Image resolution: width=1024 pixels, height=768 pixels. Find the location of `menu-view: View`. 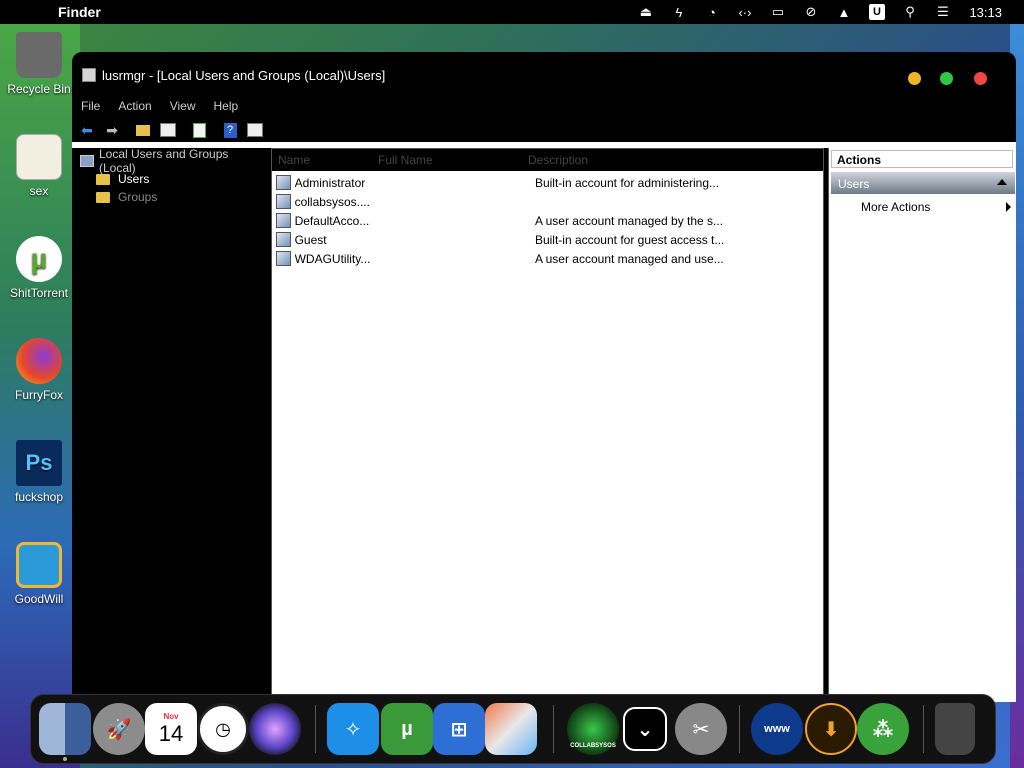

menu-view: View is located at coordinates (183, 106).